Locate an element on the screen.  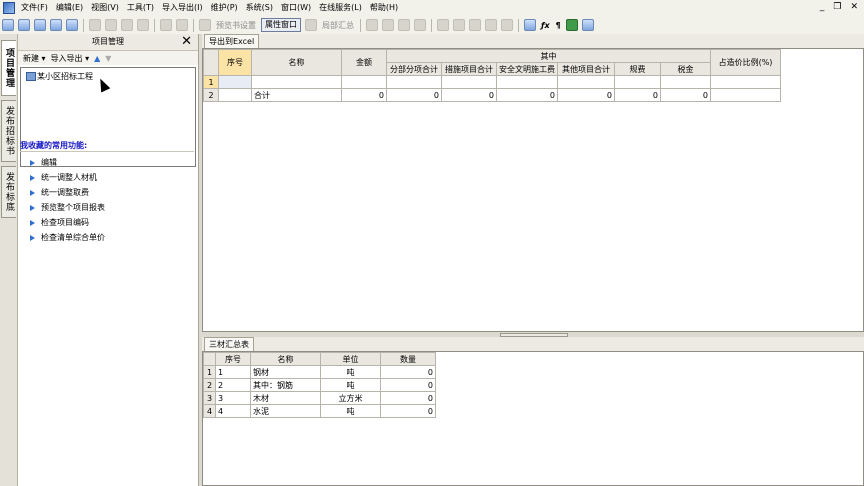
cell-unit: 立方米 is located at coordinates (350, 398).